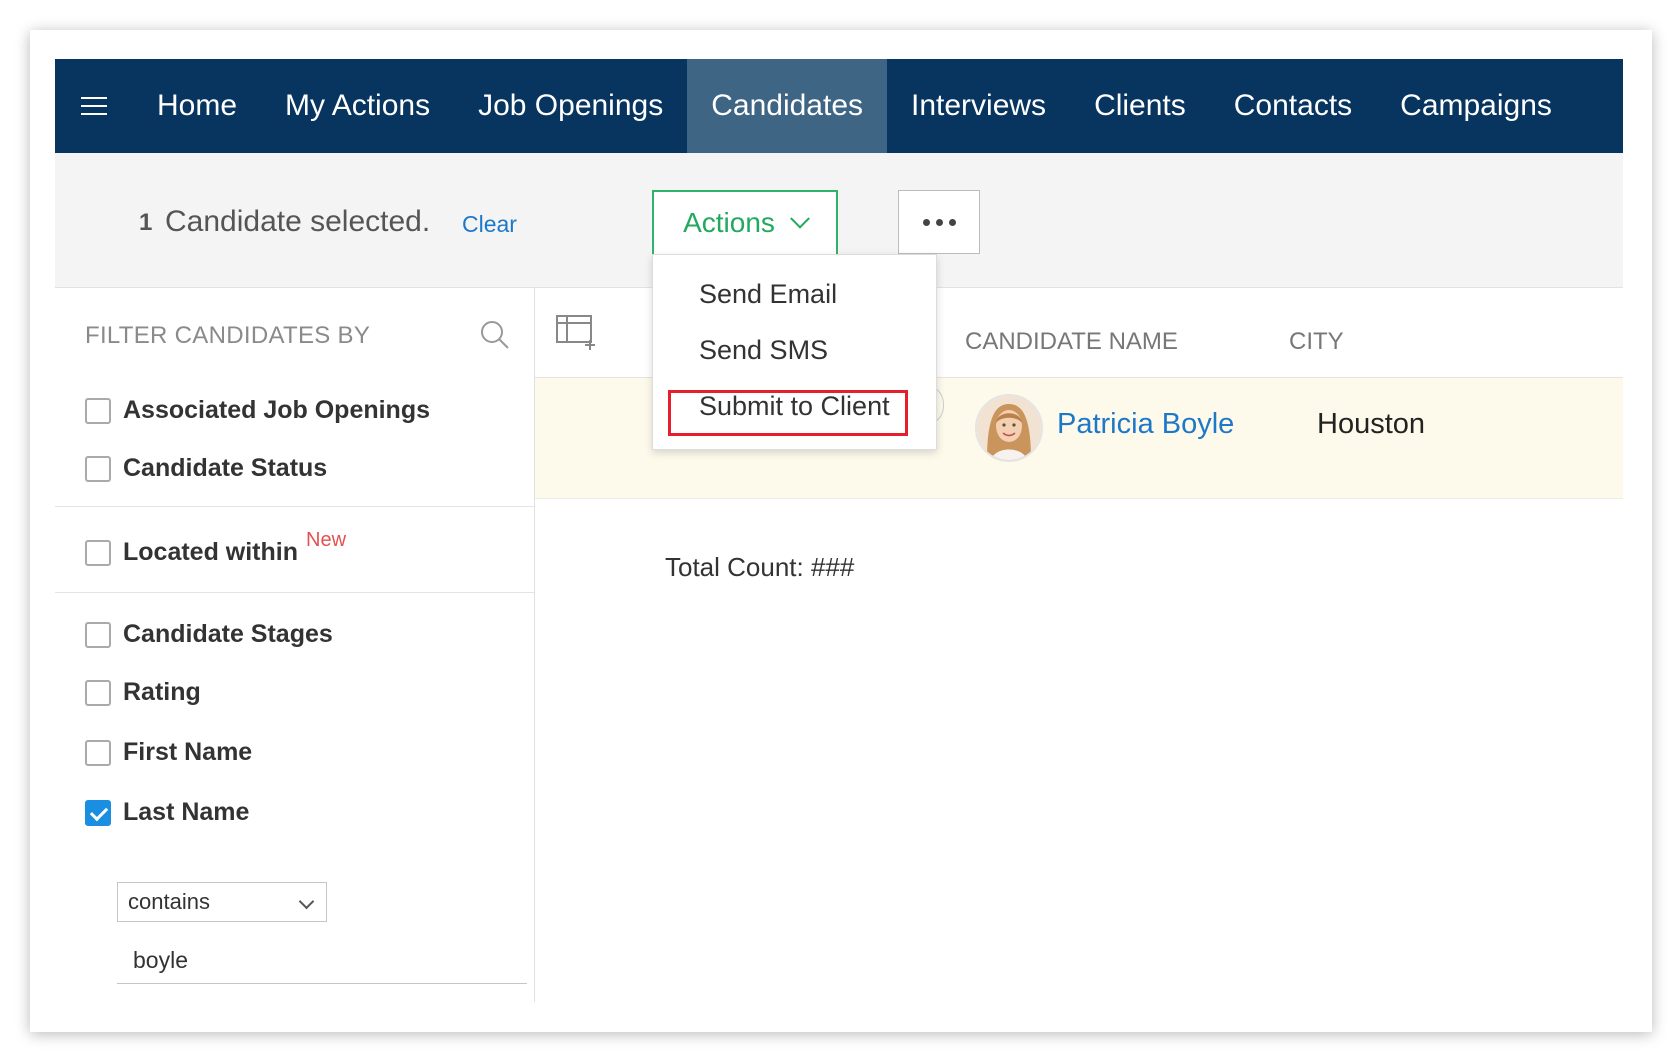 This screenshot has width=1678, height=1060. What do you see at coordinates (326, 540) in the screenshot?
I see `new-badge: New` at bounding box center [326, 540].